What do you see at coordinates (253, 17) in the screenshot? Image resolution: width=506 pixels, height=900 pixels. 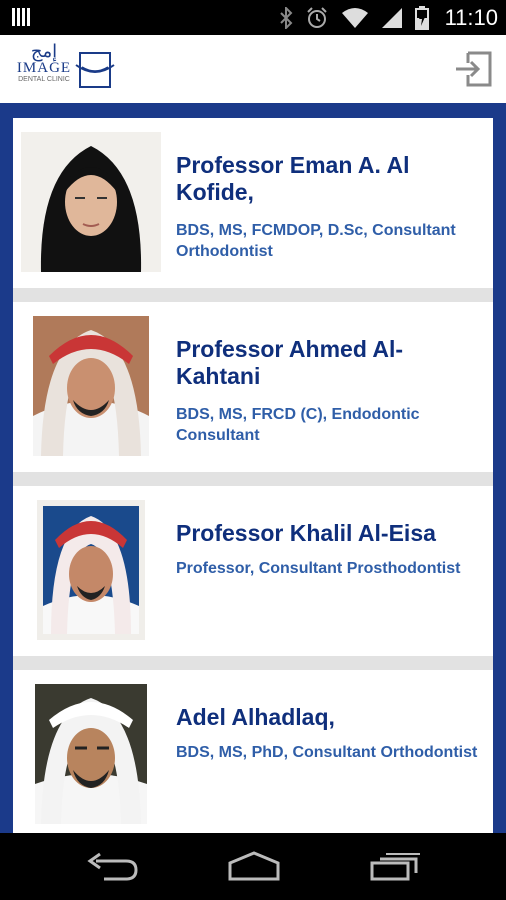 I see `status-bar: 11:10` at bounding box center [253, 17].